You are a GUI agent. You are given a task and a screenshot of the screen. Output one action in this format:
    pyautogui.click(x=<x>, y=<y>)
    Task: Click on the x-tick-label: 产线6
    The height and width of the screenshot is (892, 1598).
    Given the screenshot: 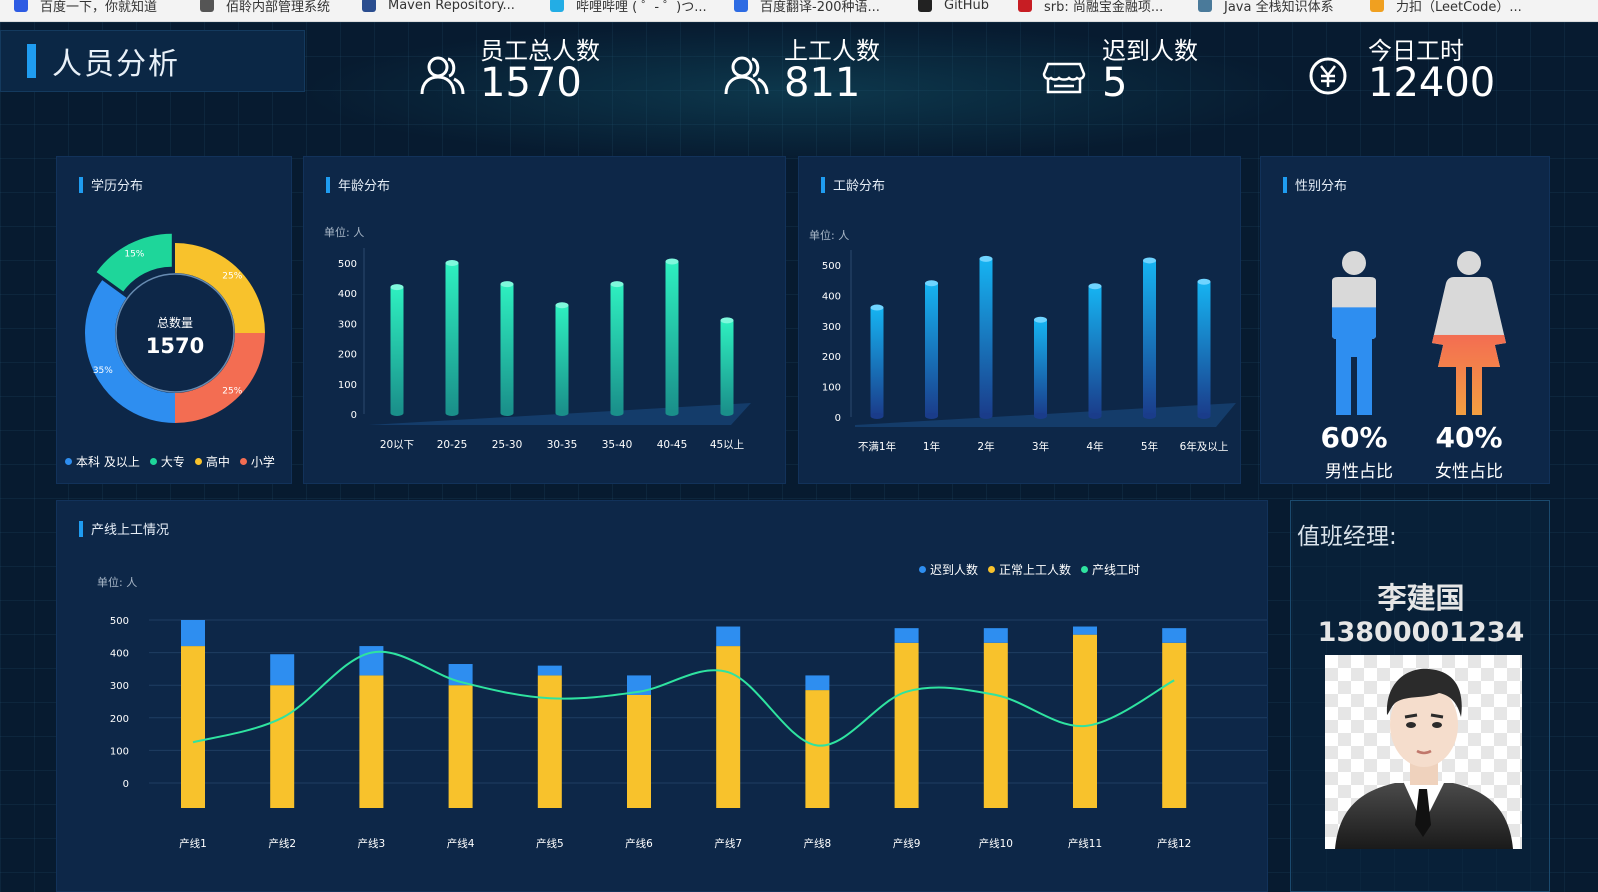 What is the action you would take?
    pyautogui.click(x=639, y=843)
    